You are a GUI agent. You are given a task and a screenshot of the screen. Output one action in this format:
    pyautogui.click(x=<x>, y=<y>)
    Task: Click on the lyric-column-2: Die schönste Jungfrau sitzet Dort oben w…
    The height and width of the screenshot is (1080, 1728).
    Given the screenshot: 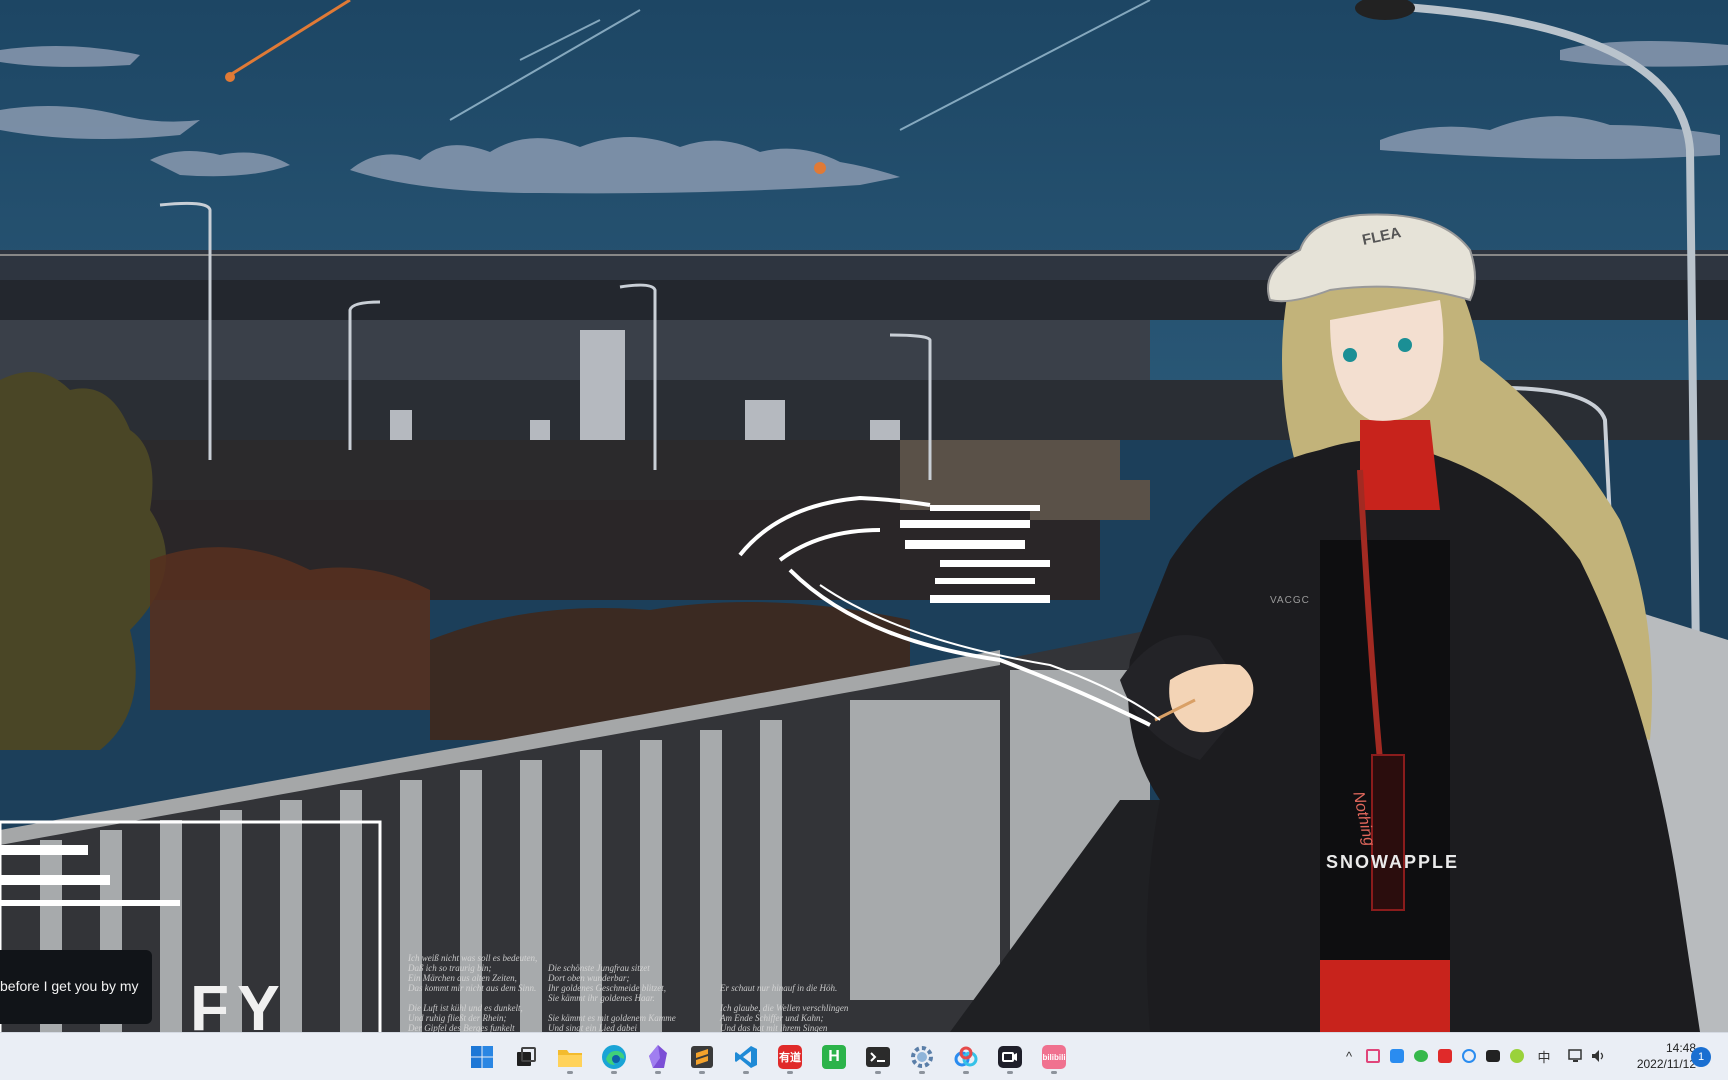 What is the action you would take?
    pyautogui.click(x=612, y=997)
    